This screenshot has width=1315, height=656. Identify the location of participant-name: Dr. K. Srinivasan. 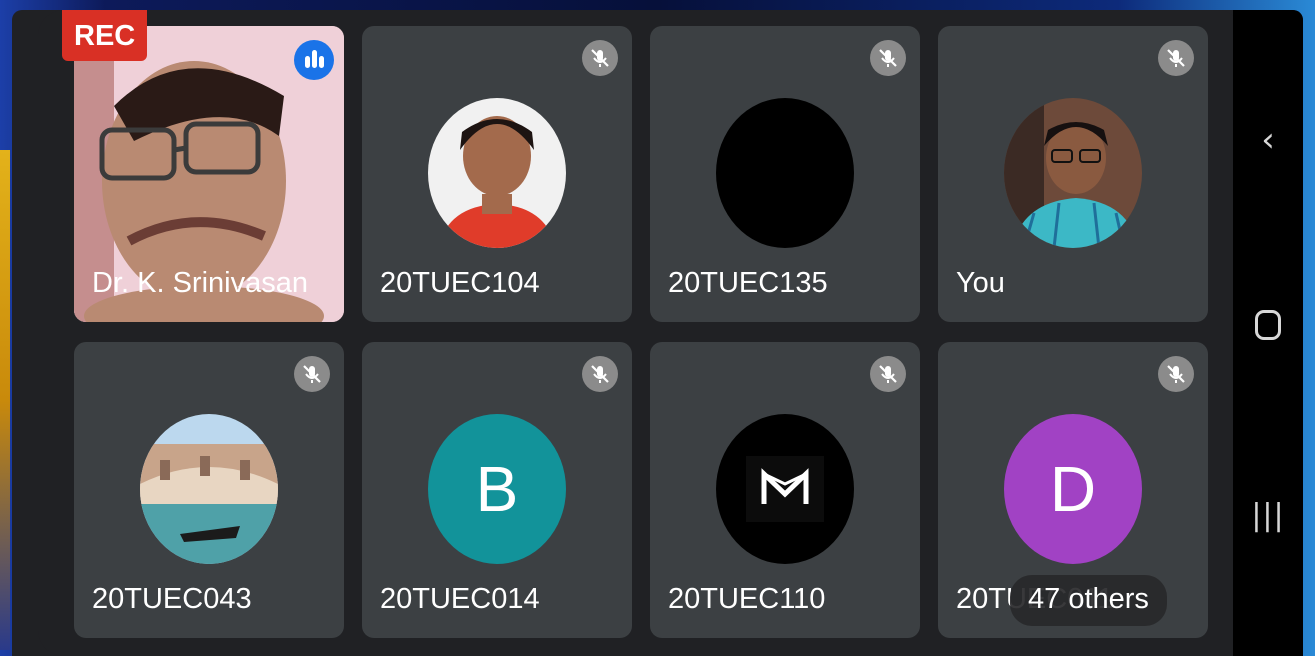
(200, 283).